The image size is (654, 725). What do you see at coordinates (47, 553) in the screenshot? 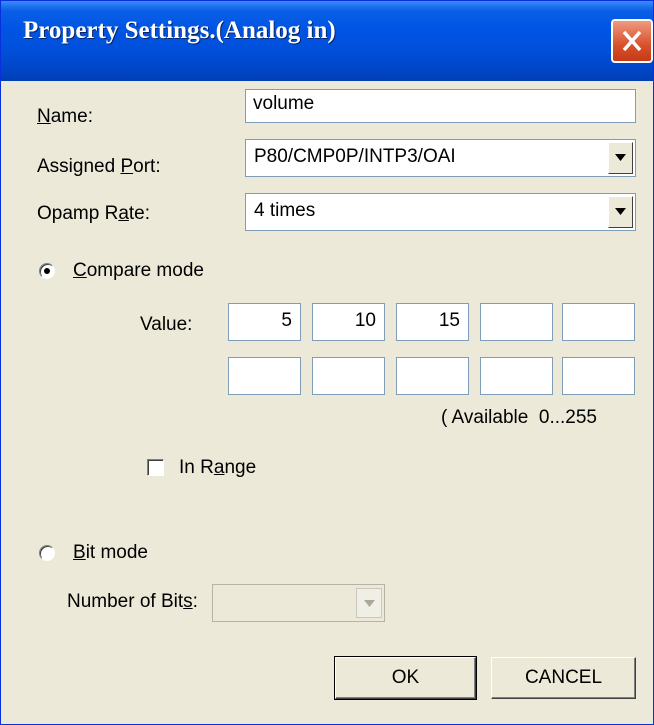
I see `bit-mode-radio` at bounding box center [47, 553].